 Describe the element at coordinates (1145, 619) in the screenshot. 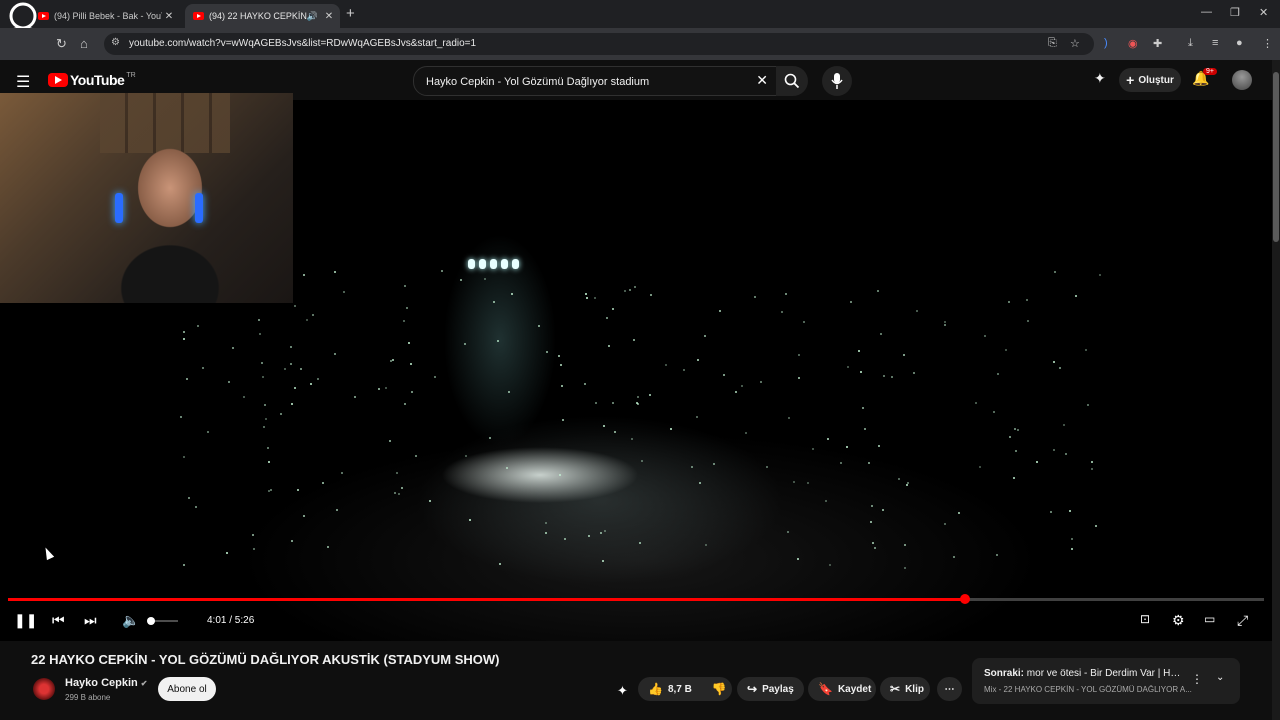

I see `subtitles-icon: ⊡` at that location.